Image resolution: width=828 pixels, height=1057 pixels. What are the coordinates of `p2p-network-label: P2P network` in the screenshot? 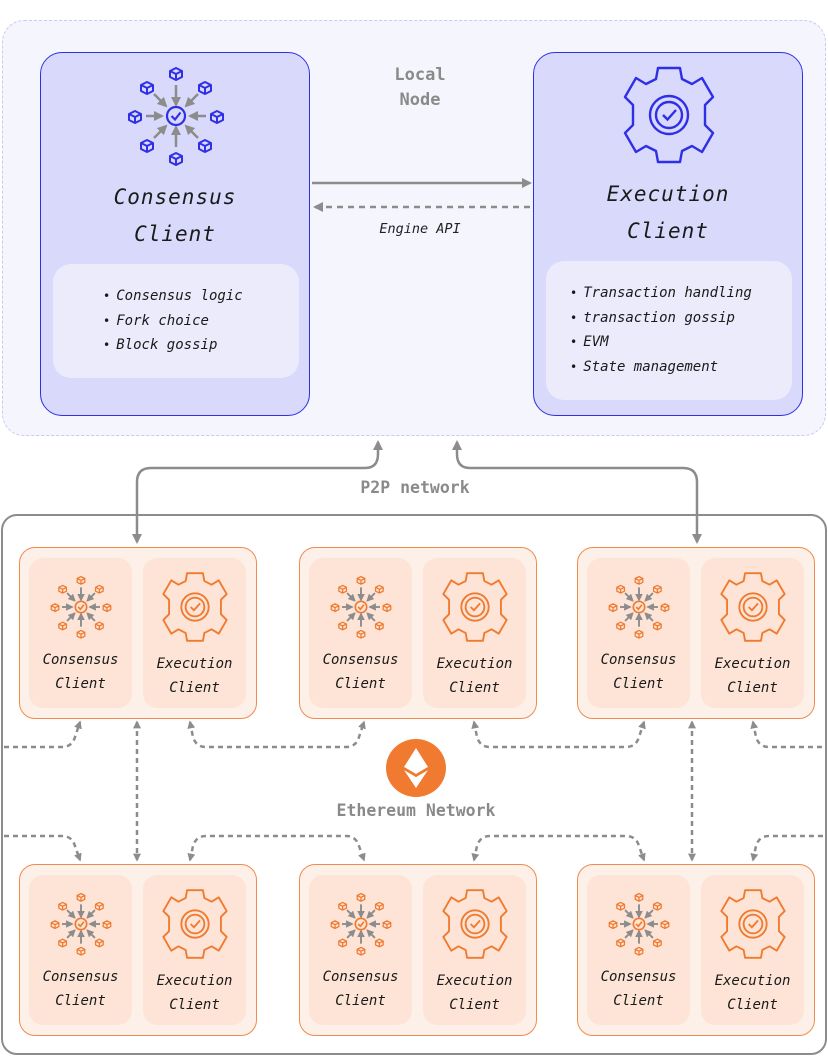 It's located at (415, 487).